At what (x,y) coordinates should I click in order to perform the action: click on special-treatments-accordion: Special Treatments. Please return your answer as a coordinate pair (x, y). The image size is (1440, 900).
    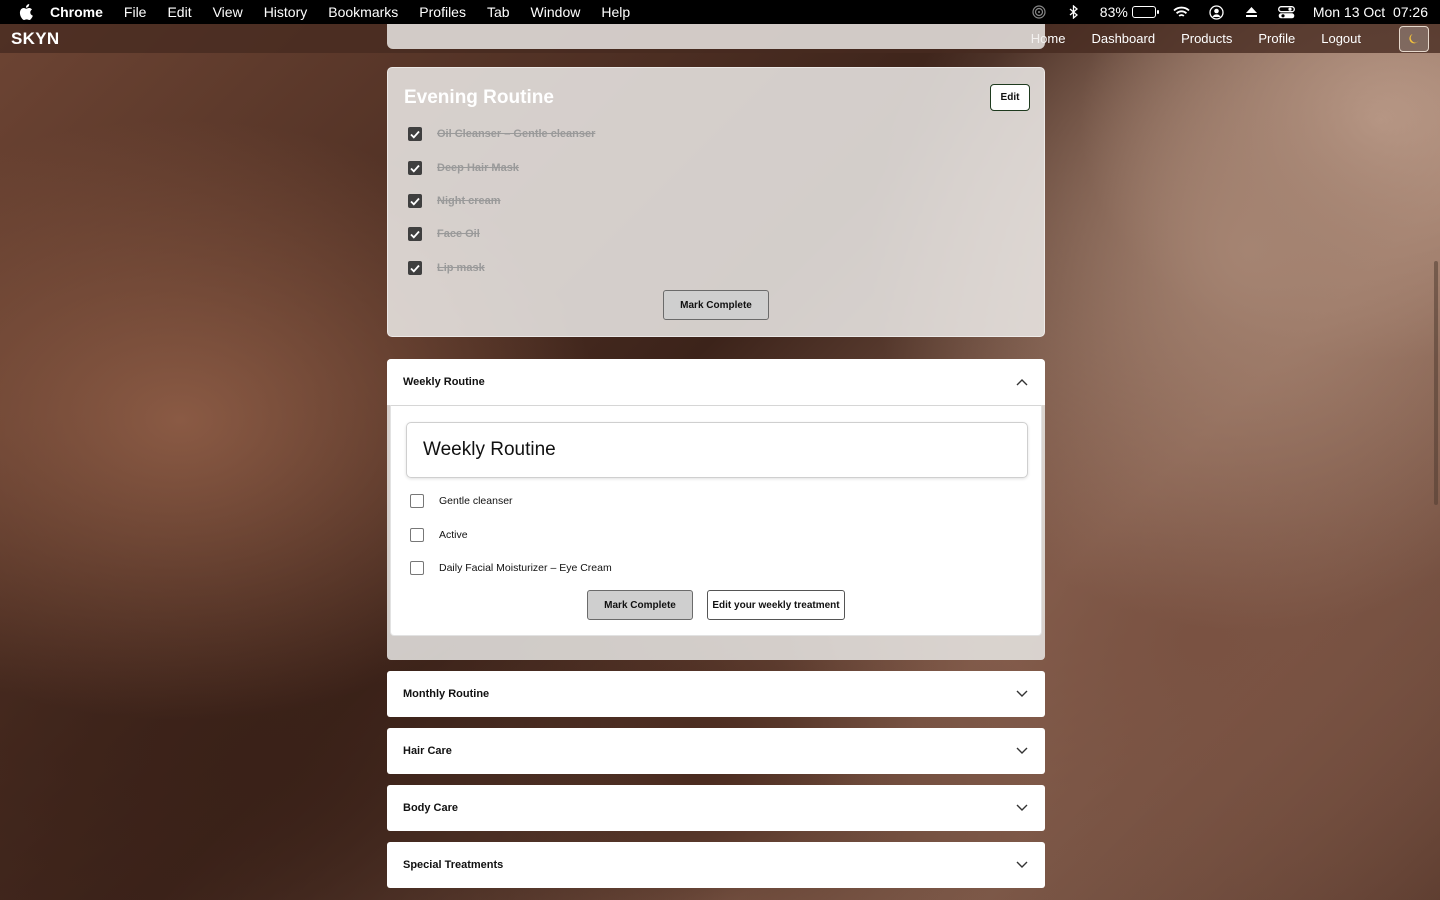
    Looking at the image, I should click on (716, 865).